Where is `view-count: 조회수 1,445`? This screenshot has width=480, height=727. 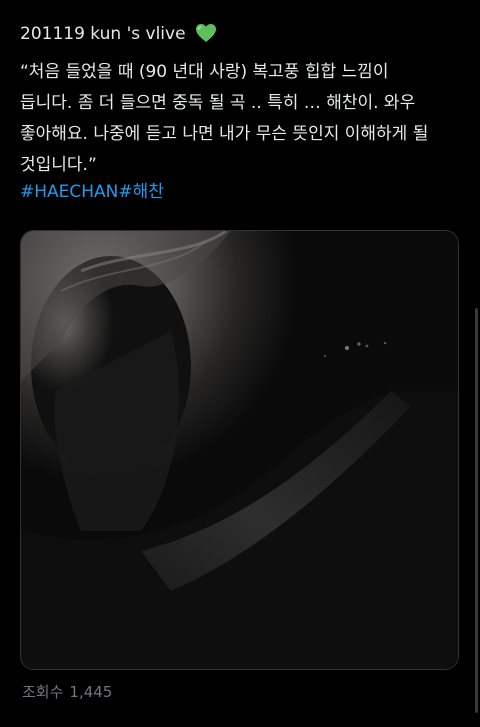 view-count: 조회수 1,445 is located at coordinates (67, 692).